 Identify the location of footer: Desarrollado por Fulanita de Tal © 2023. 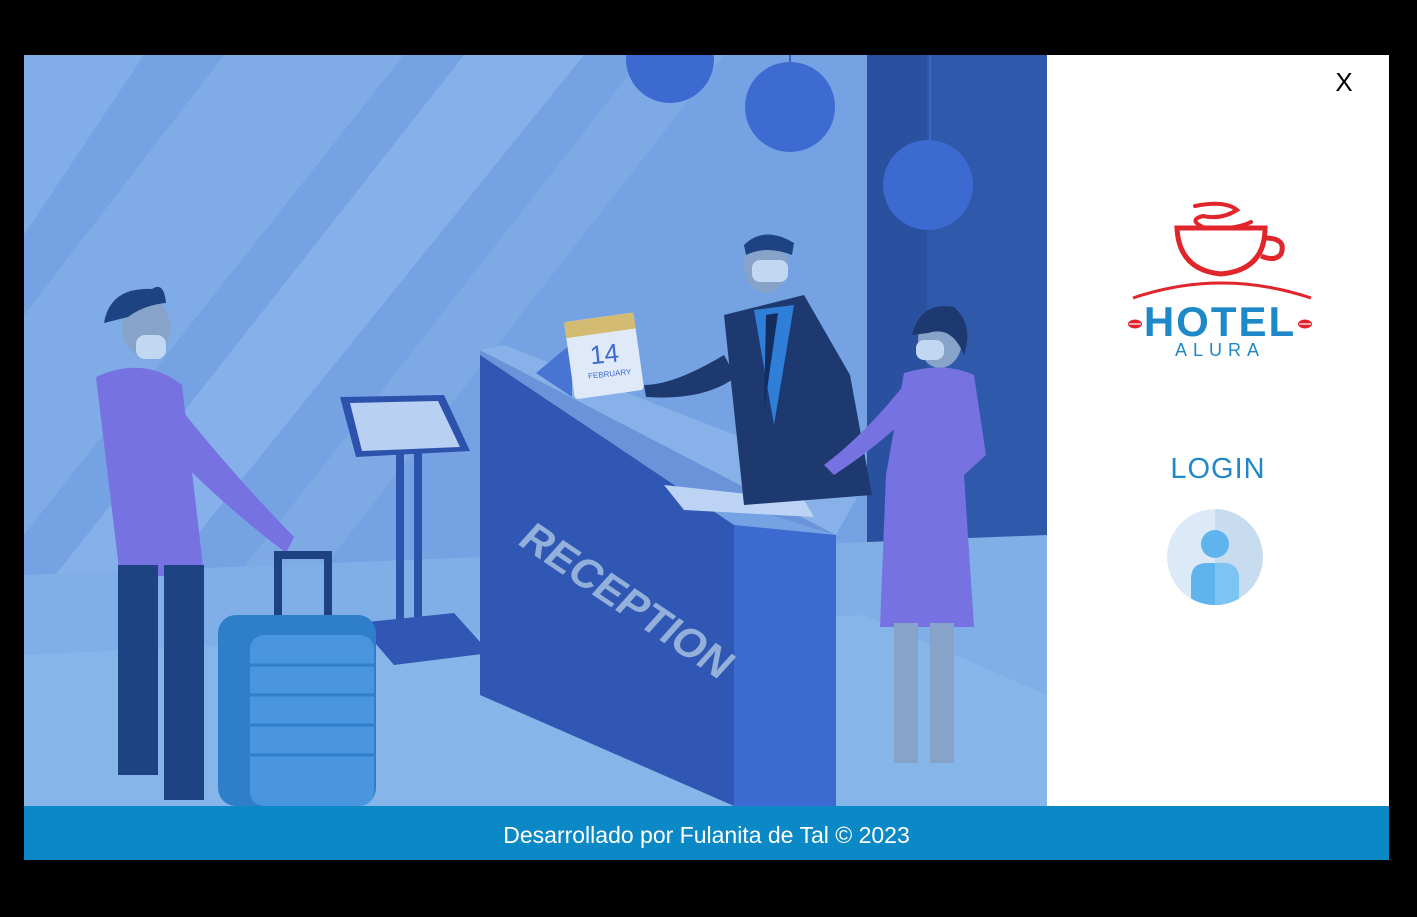
(706, 833).